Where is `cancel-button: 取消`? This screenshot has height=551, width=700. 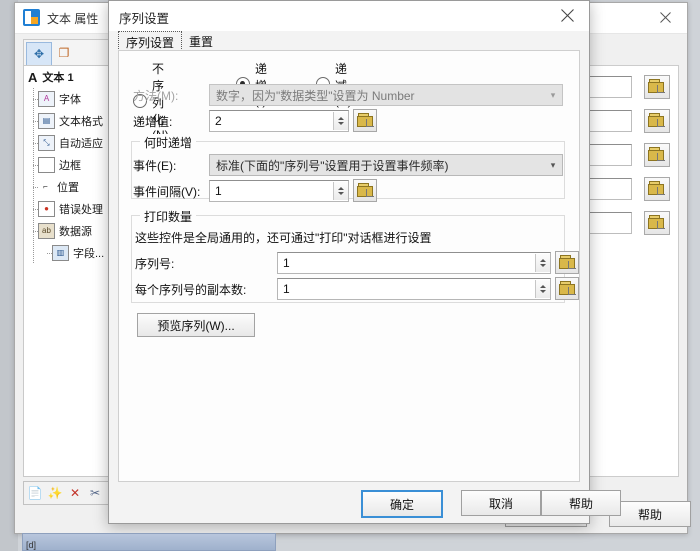
cancel-button: 取消 is located at coordinates (501, 503).